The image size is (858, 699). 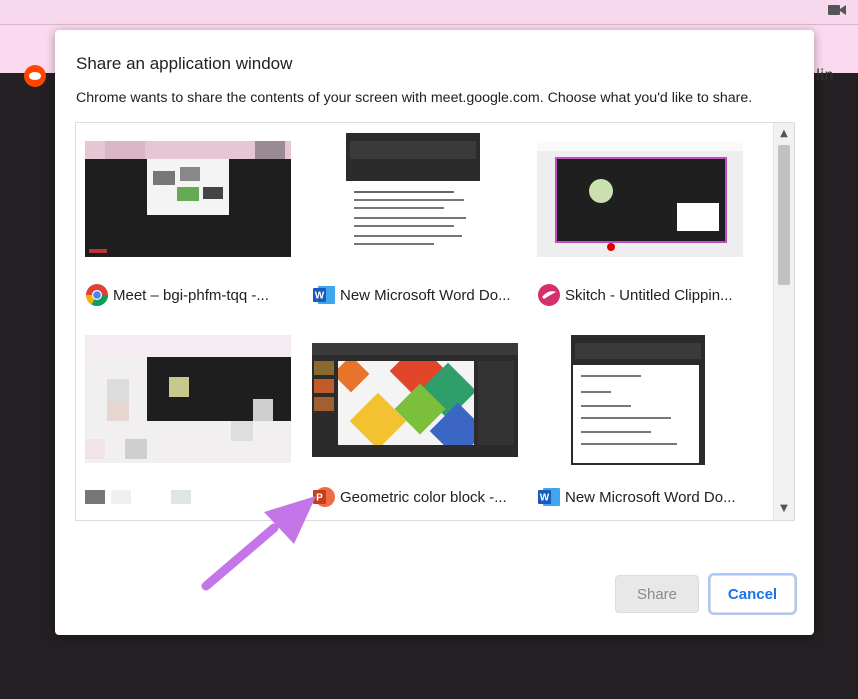 I want to click on chrome-icon, so click(x=97, y=295).